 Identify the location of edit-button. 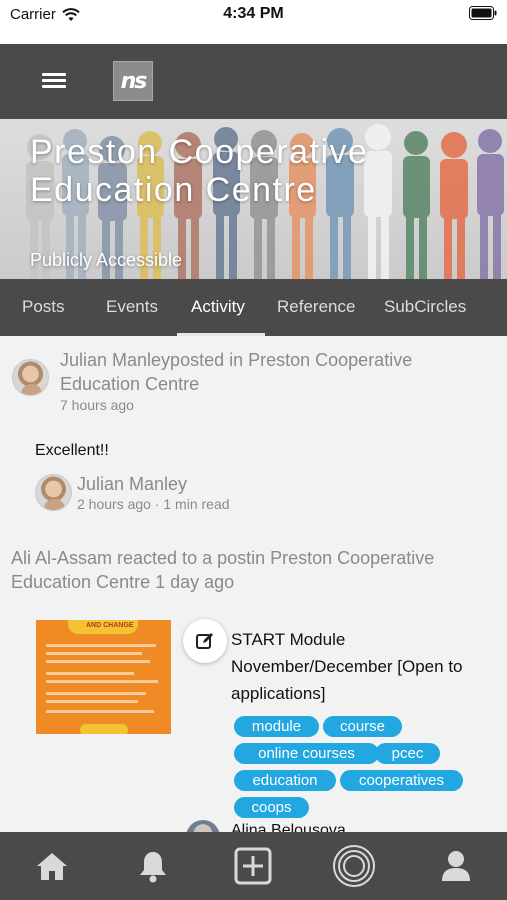
(205, 641).